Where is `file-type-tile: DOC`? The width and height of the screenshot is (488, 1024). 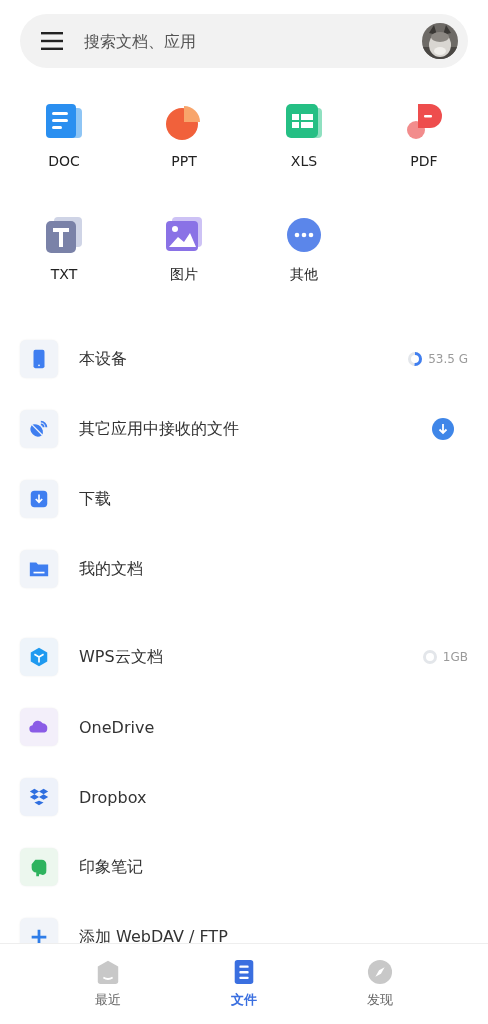
file-type-tile: DOC is located at coordinates (64, 135).